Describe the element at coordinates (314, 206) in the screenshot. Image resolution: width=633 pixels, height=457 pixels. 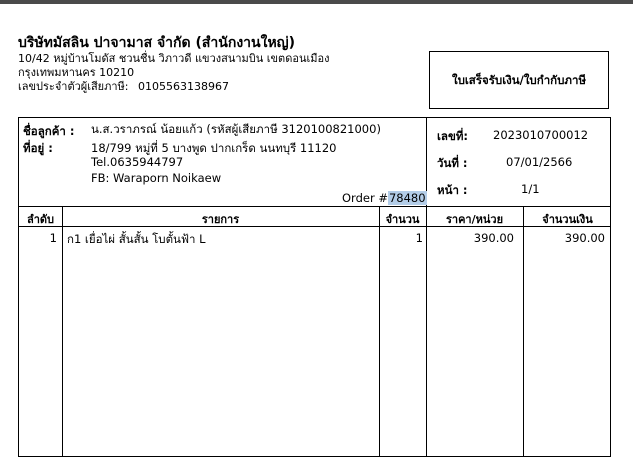
I see `header-top-divider` at that location.